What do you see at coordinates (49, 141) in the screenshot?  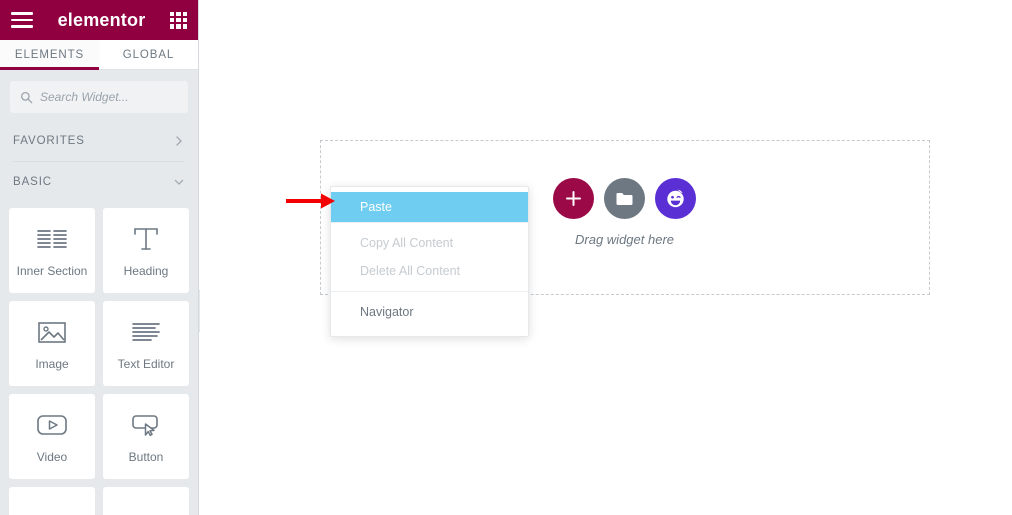 I see `category-favorites-label: FAVORITES` at bounding box center [49, 141].